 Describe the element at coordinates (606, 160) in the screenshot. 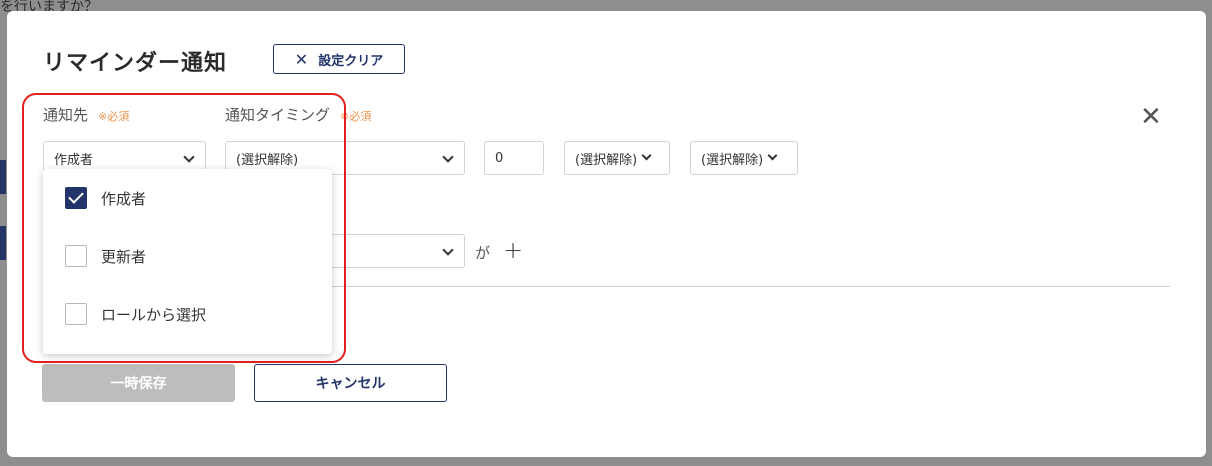

I see `unit-select-value: (選択解除)` at that location.